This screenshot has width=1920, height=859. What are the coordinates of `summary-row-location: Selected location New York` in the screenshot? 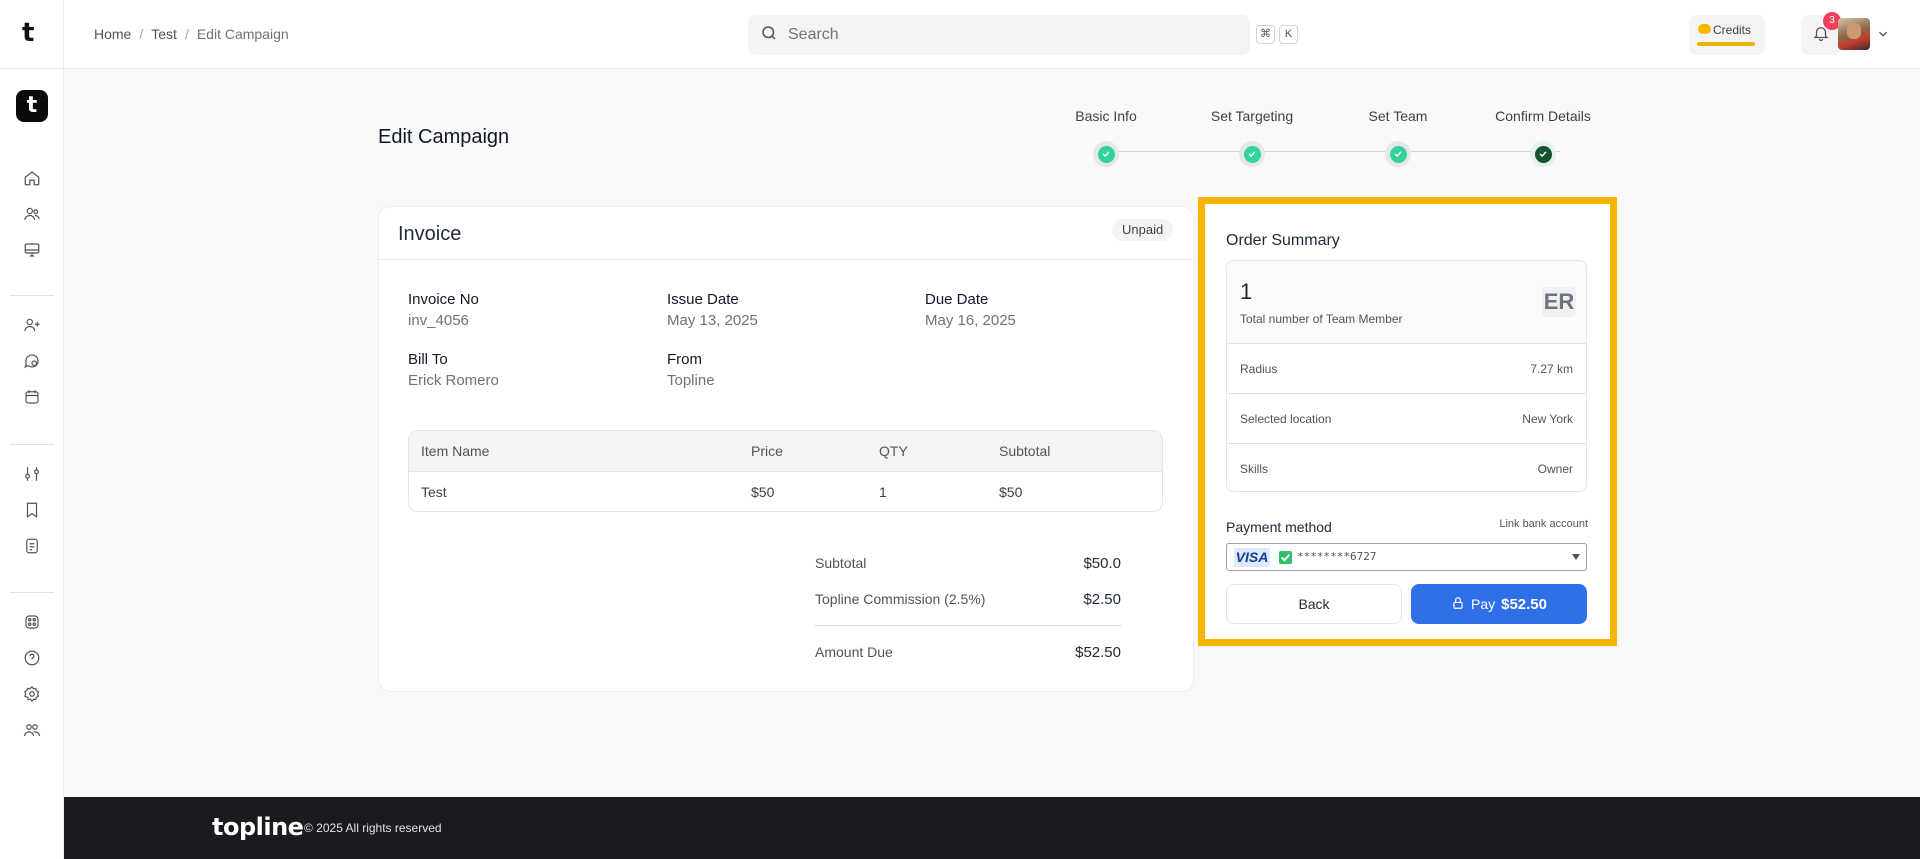 It's located at (1406, 419).